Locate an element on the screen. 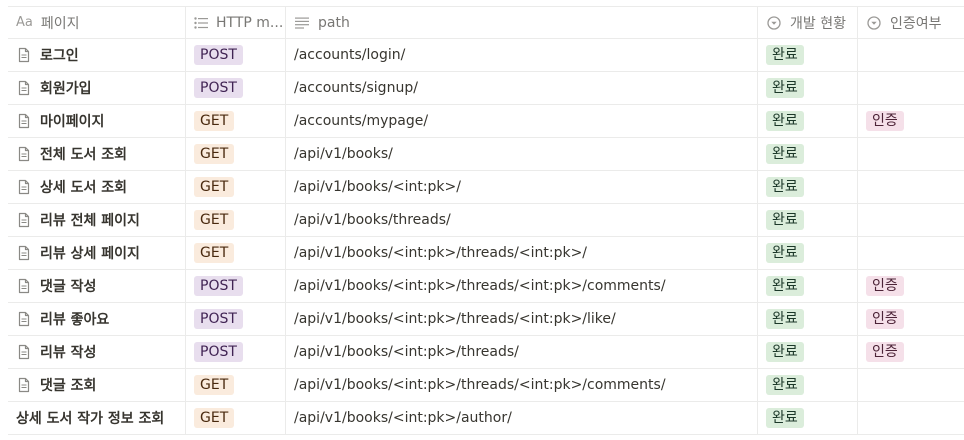  table-row: 마이페이지 GET /accounts/mypage/ 완료 인증 is located at coordinates (486, 121).